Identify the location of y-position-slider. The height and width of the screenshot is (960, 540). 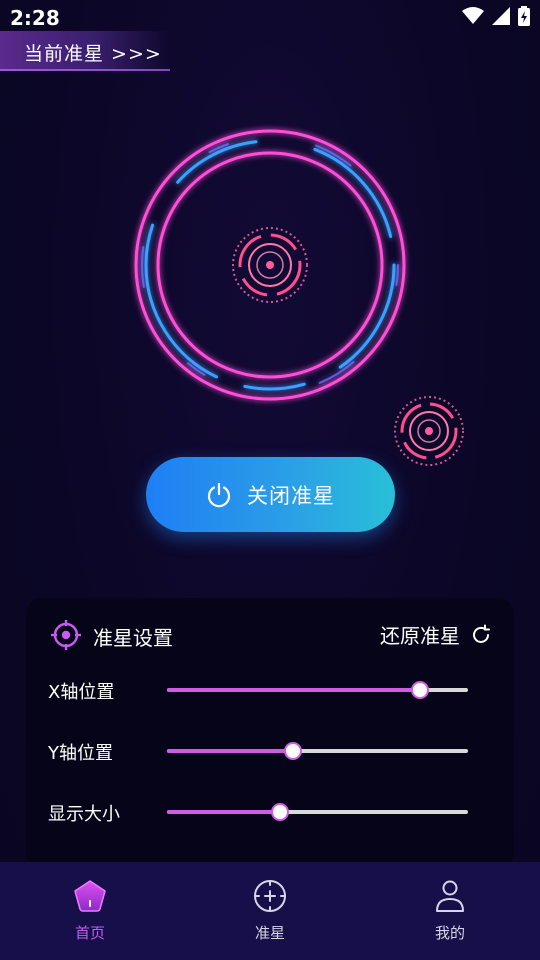
(317, 751).